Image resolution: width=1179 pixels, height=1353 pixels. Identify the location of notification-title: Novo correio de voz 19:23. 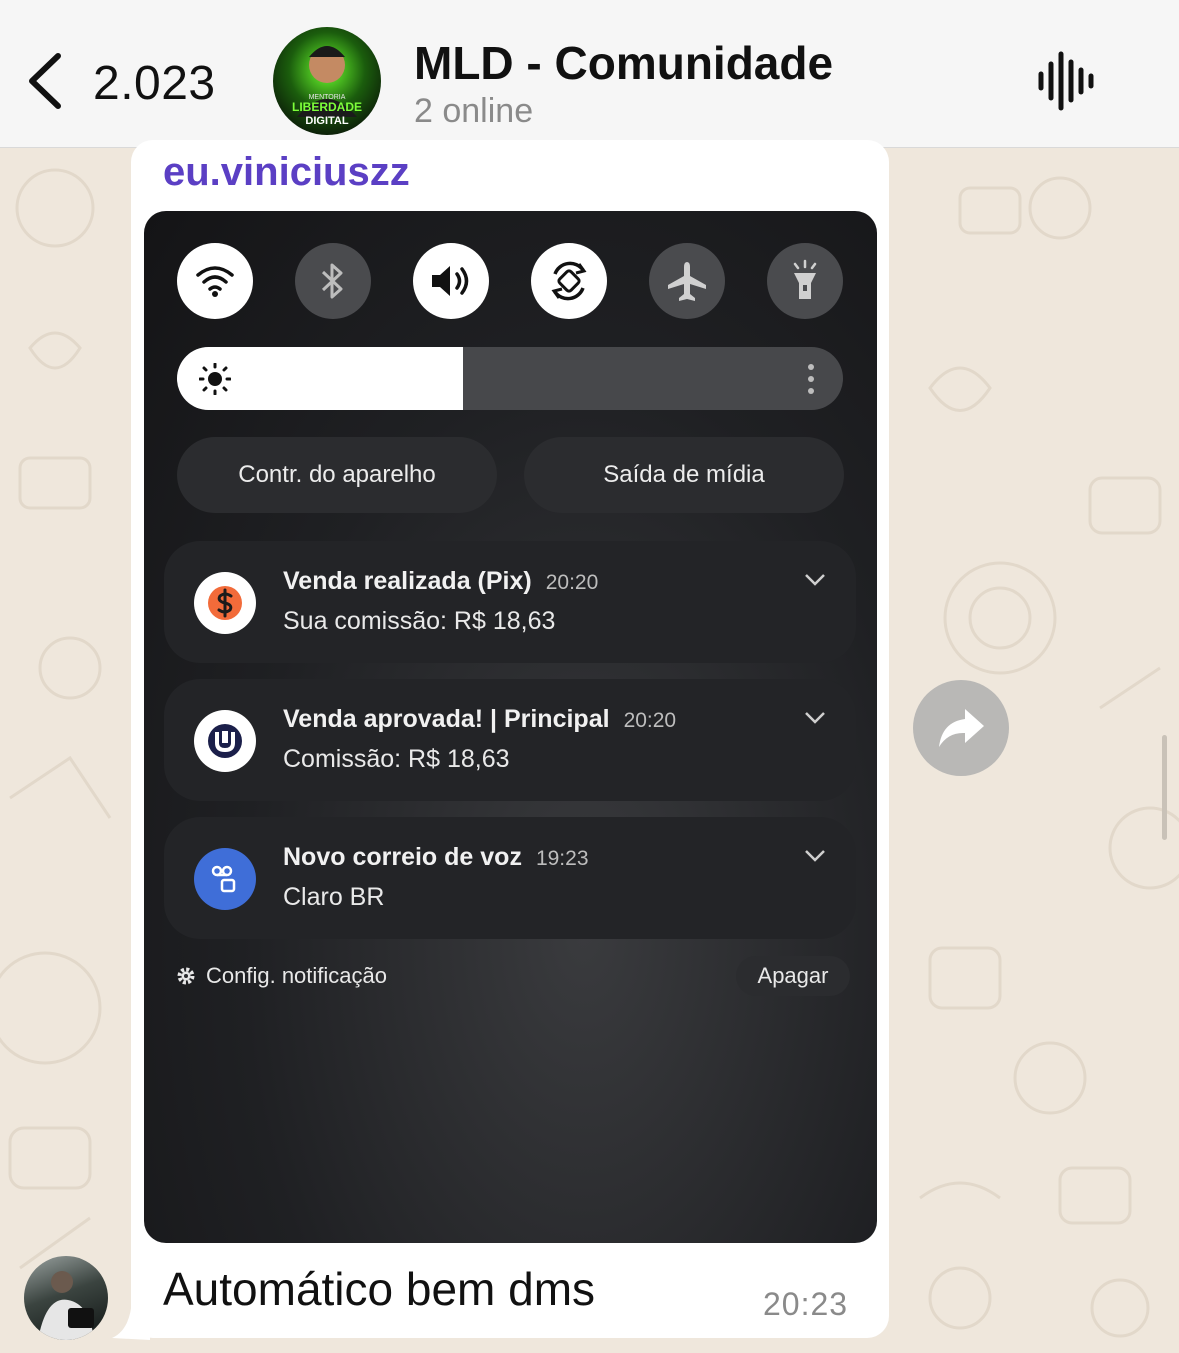
(436, 857).